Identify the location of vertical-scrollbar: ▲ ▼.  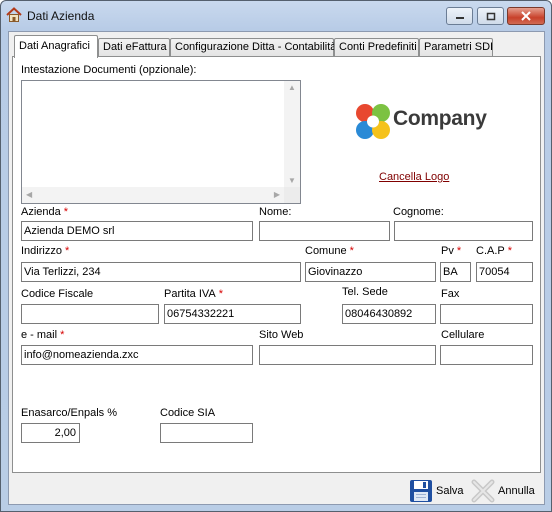
(292, 134).